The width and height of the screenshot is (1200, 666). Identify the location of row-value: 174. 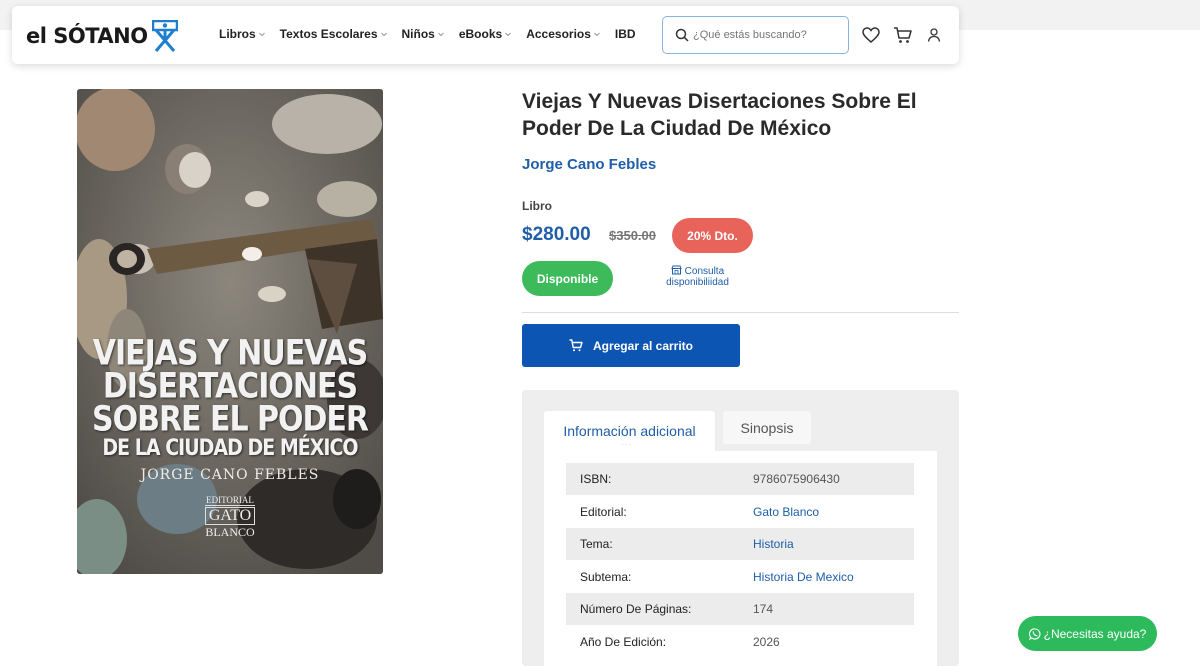
(763, 609).